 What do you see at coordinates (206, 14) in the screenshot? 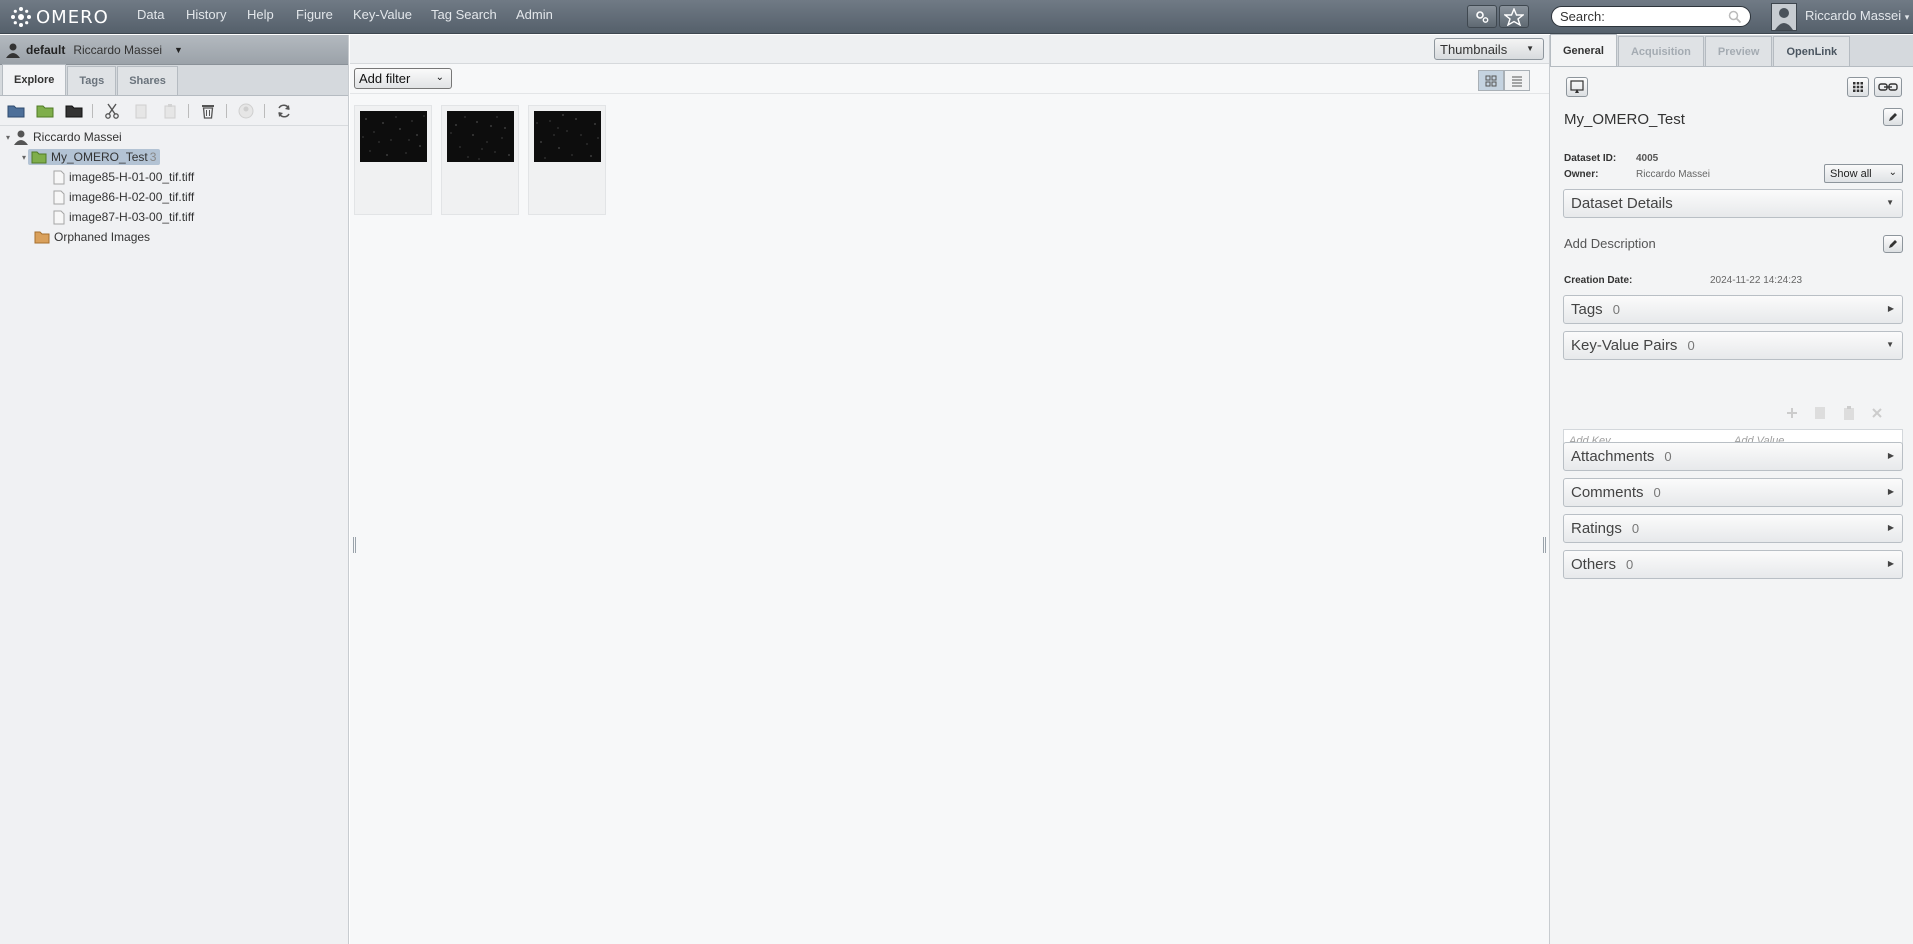
I see `nav-history: History` at bounding box center [206, 14].